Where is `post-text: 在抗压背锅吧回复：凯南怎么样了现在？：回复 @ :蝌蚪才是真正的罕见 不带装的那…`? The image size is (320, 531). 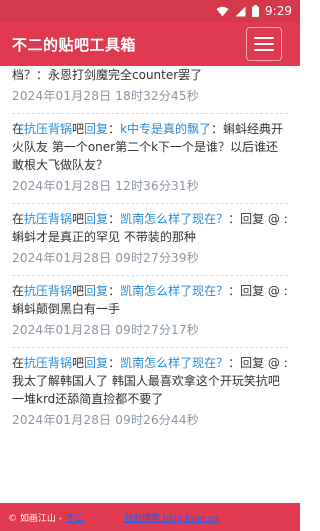
post-text: 在抗压背锅吧回复：凯南怎么样了现在？：回复 @ :蝌蚪才是真正的罕见 不带装的那… is located at coordinates (151, 228).